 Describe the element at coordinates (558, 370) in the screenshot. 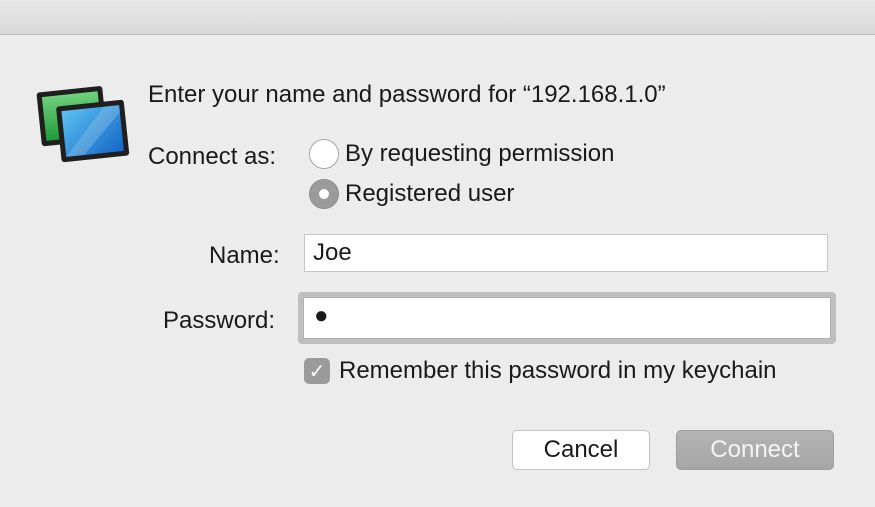

I see `remember-password-label: Remember this password in my keychain` at that location.